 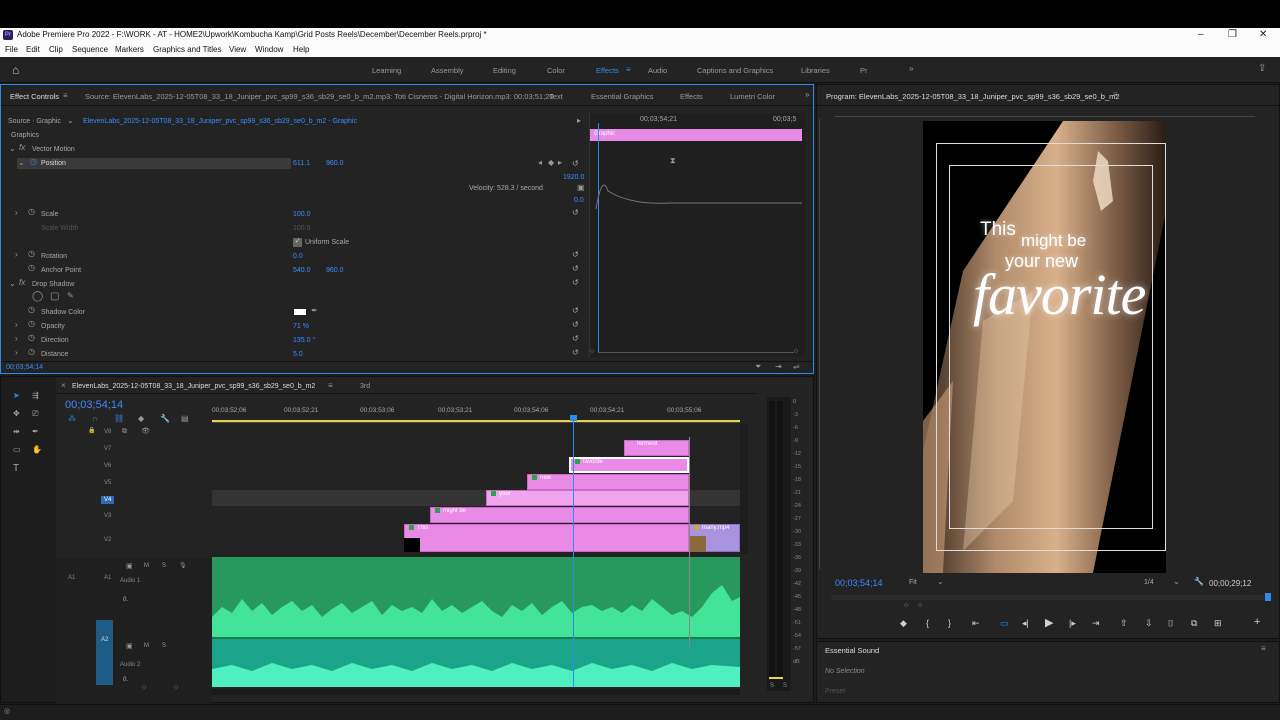 I want to click on panel-menu-icon: ≡, so click(x=65, y=96).